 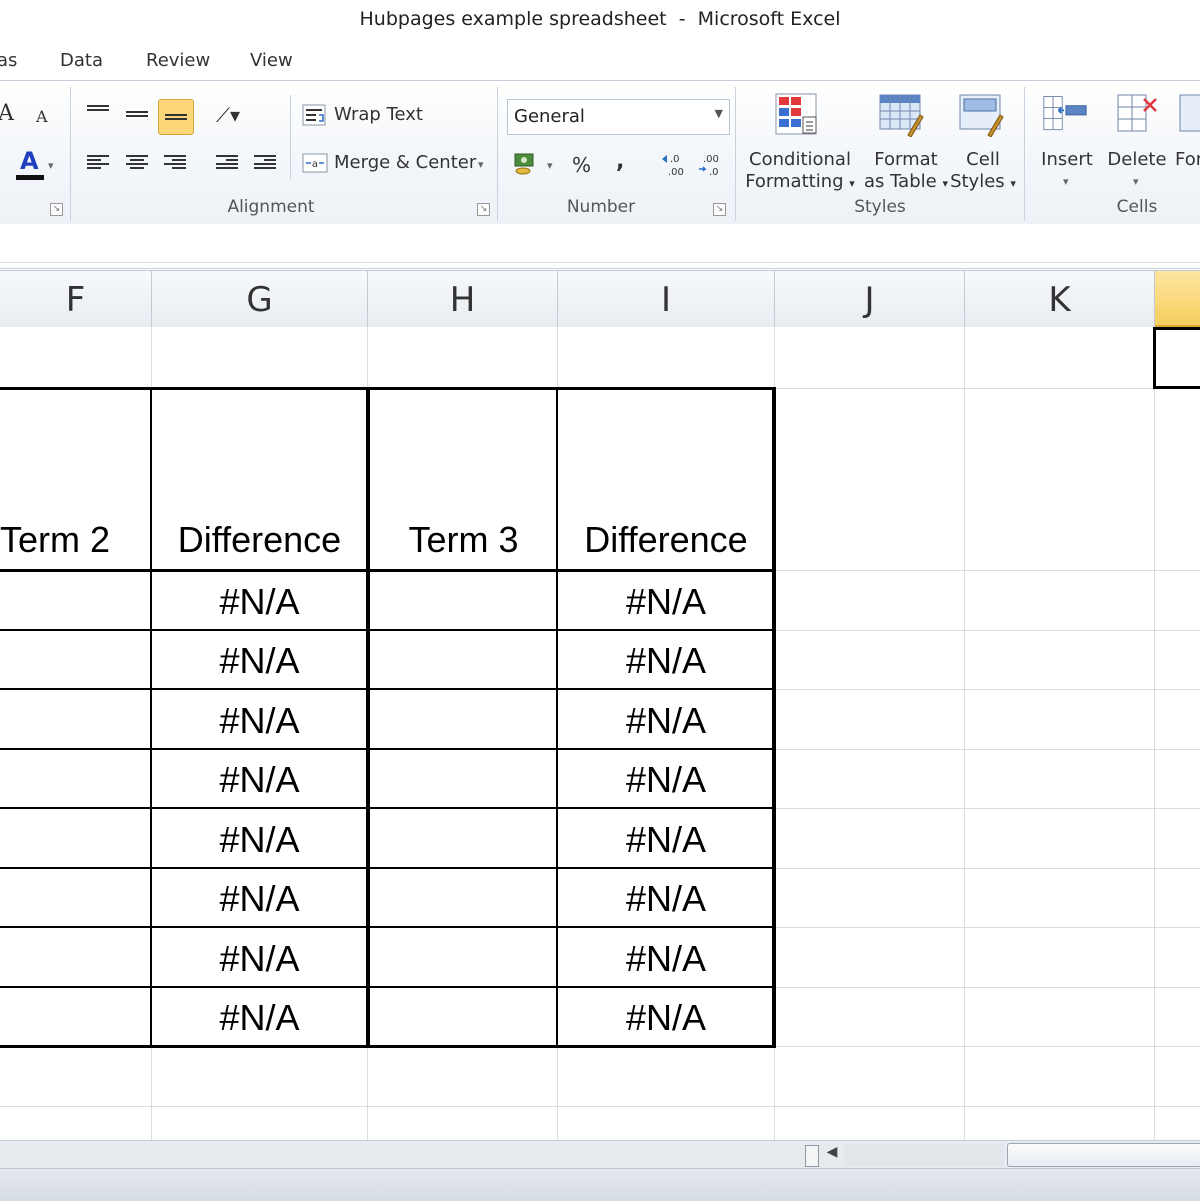 I want to click on align-center-icon, so click(x=137, y=162).